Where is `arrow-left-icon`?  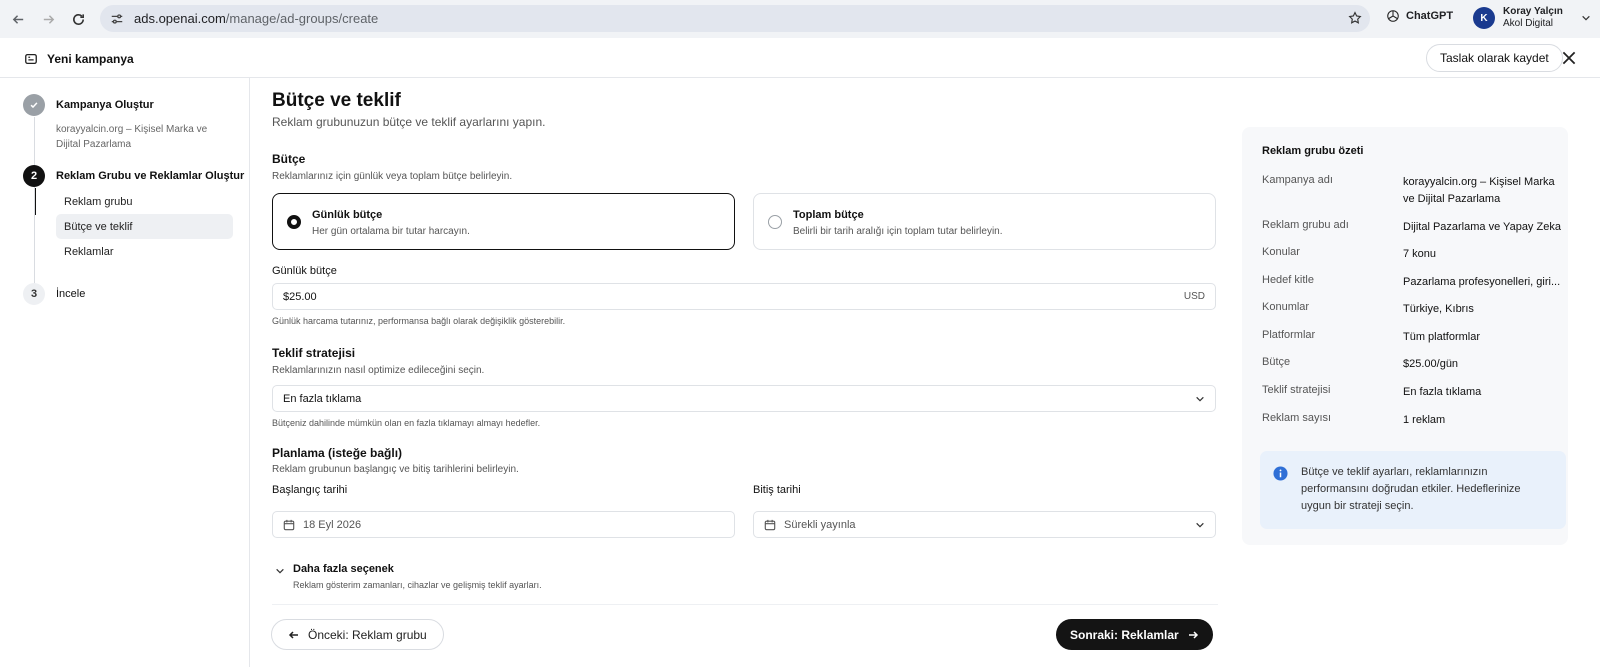 arrow-left-icon is located at coordinates (293, 634).